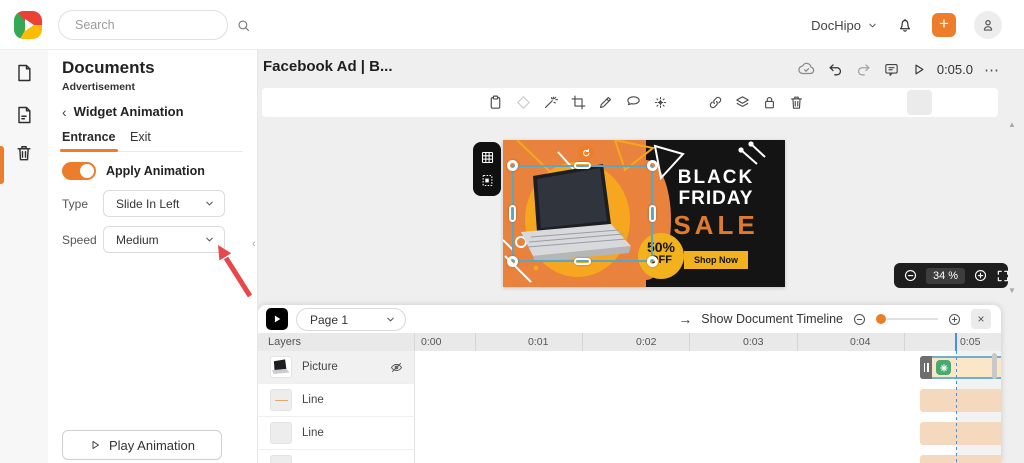 Image resolution: width=1024 pixels, height=463 pixels. What do you see at coordinates (844, 25) in the screenshot?
I see `account-menu: DocHipo` at bounding box center [844, 25].